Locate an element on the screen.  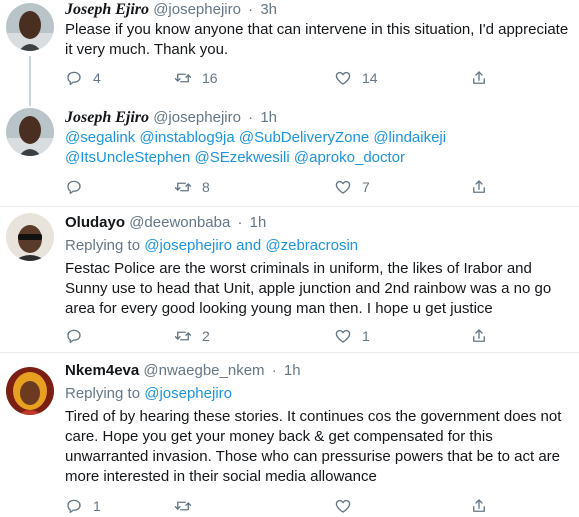
retweet-button: 8 is located at coordinates (192, 187).